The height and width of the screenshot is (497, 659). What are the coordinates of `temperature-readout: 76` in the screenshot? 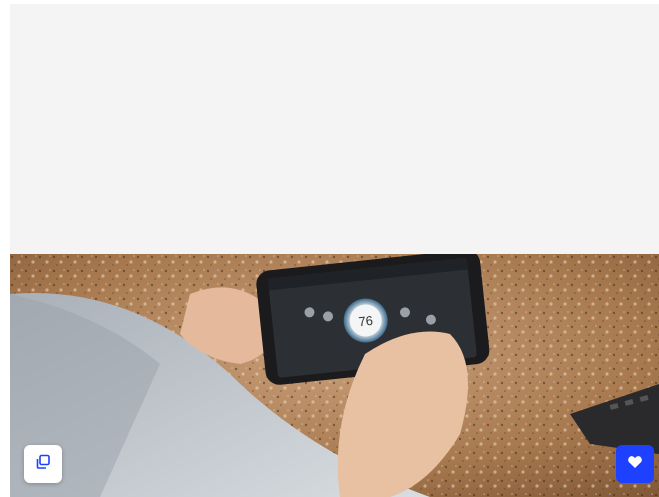 It's located at (366, 321).